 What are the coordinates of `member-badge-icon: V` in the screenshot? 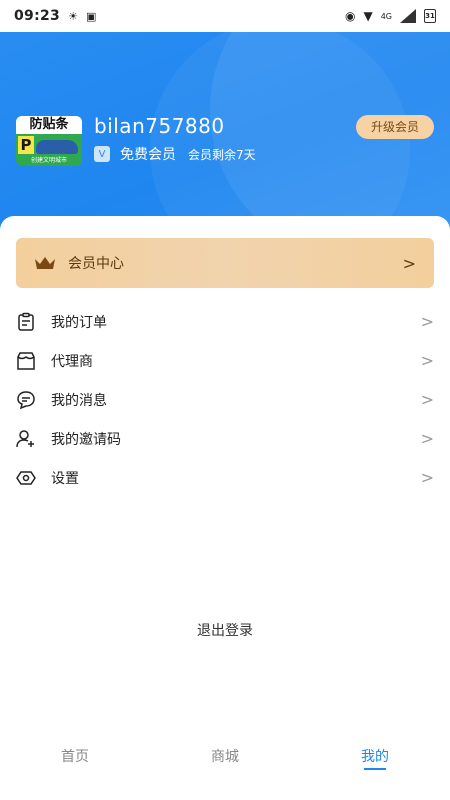 It's located at (102, 154).